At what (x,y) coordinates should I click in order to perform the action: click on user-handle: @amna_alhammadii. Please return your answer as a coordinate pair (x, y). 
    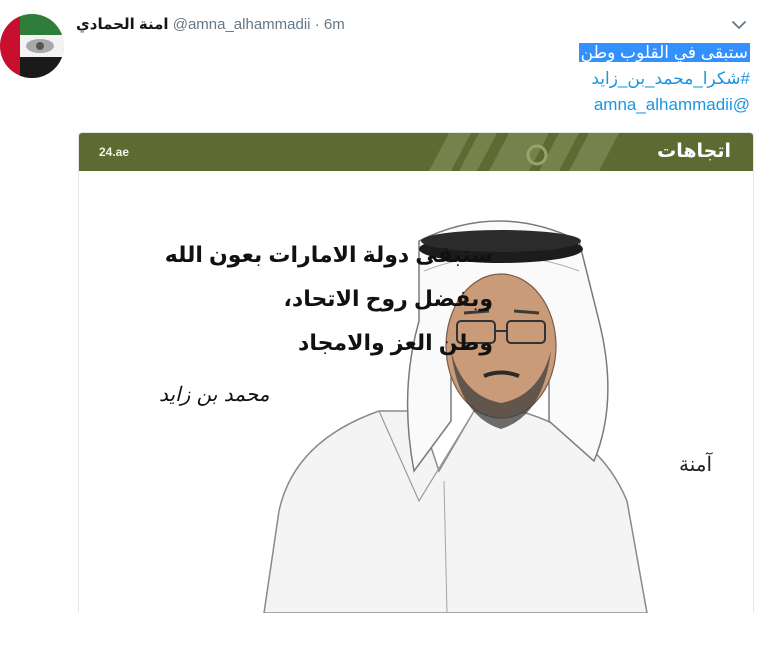
    Looking at the image, I should click on (242, 24).